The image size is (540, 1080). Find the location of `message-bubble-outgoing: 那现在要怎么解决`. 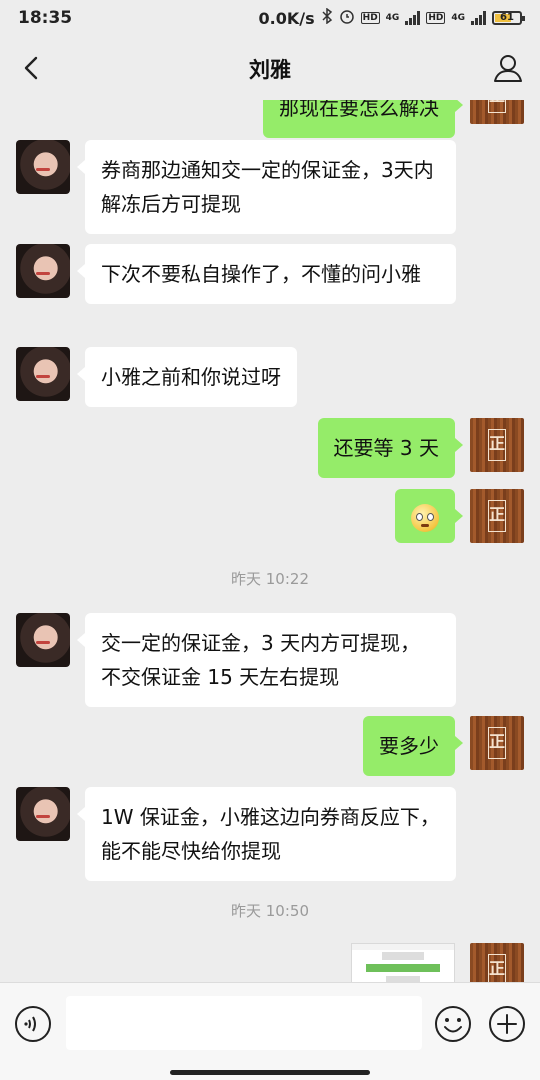

message-bubble-outgoing: 那现在要怎么解决 is located at coordinates (363, 119).